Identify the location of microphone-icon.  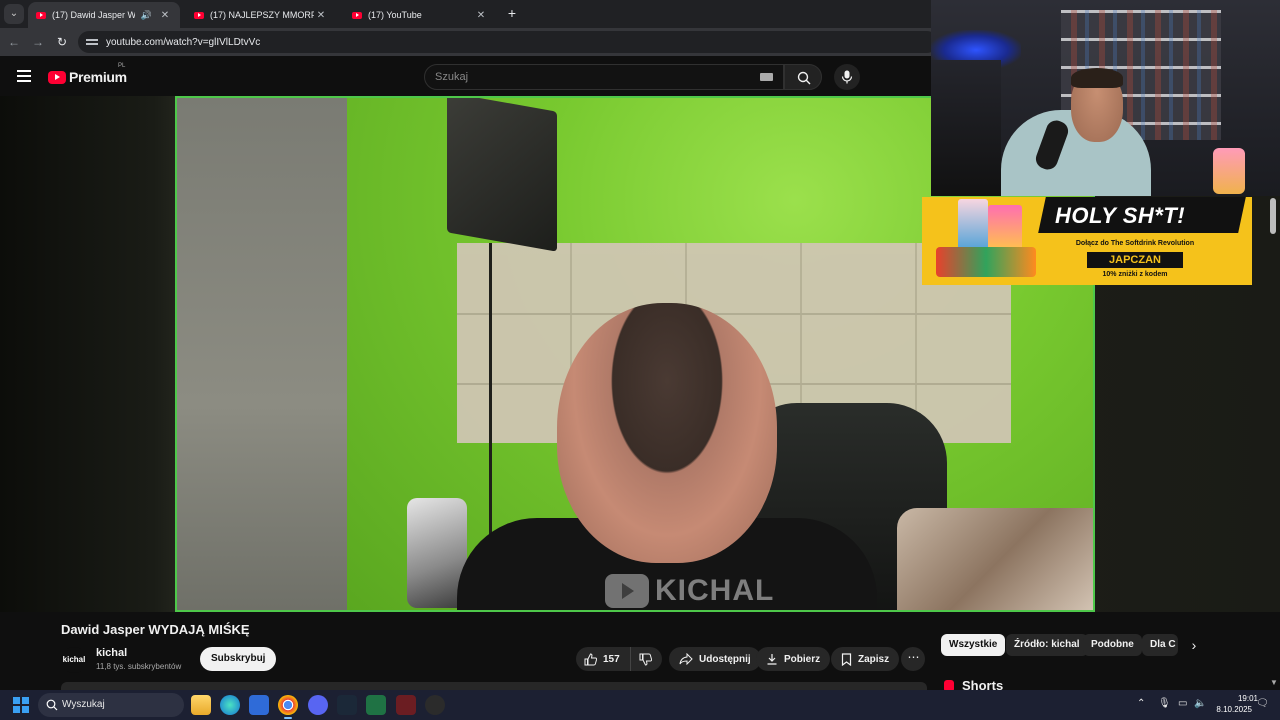
(847, 77).